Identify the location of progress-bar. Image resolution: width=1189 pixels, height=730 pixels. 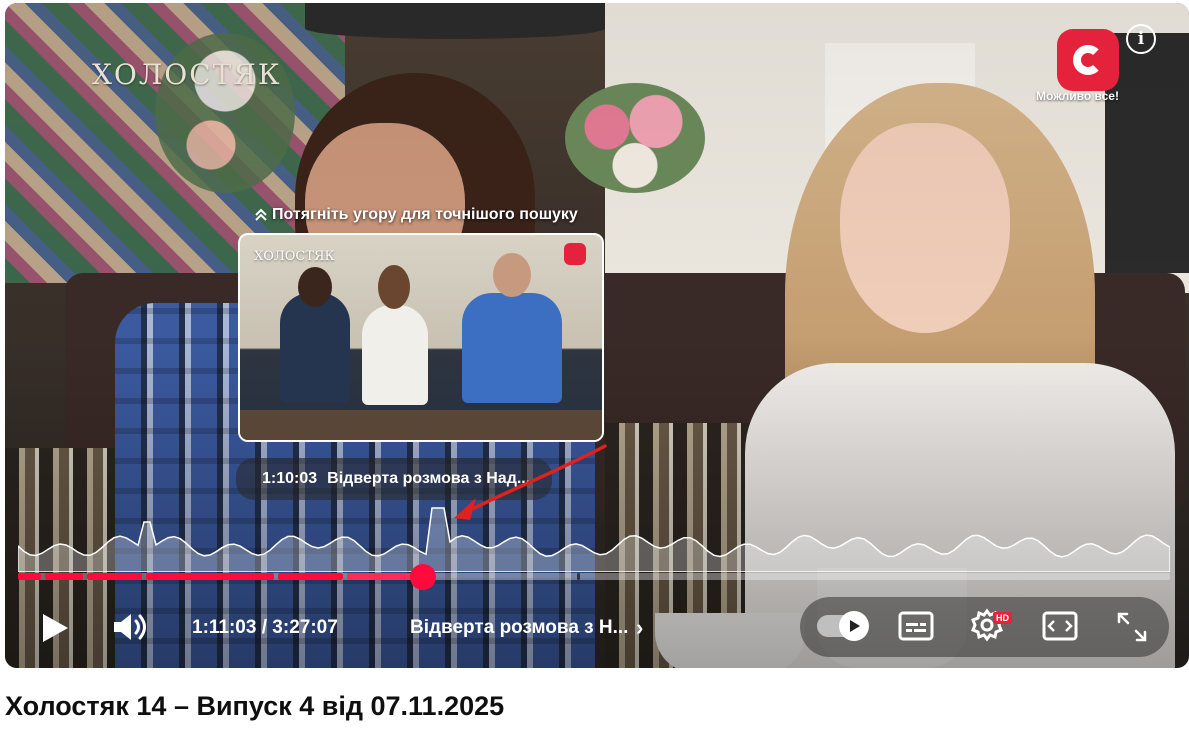
(594, 576).